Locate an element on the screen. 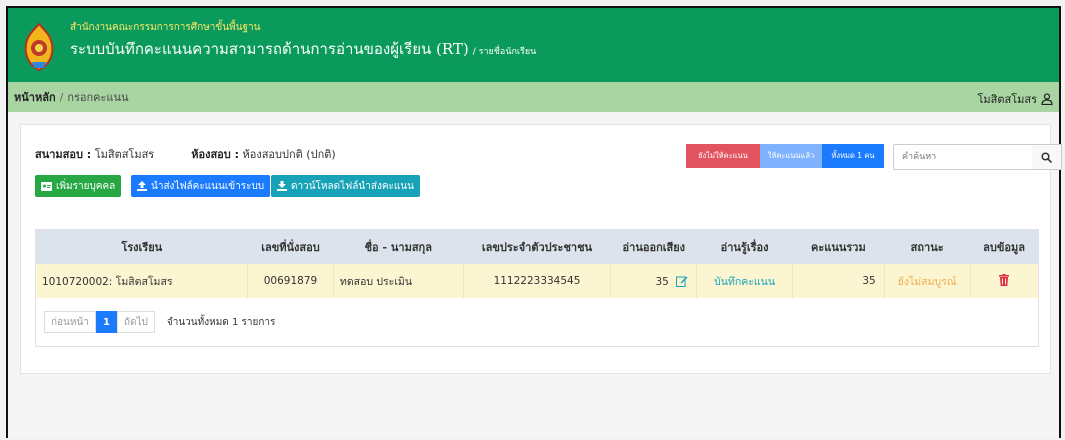  total-count: จำนวนทั้งหมด 1 รายการ is located at coordinates (221, 322).